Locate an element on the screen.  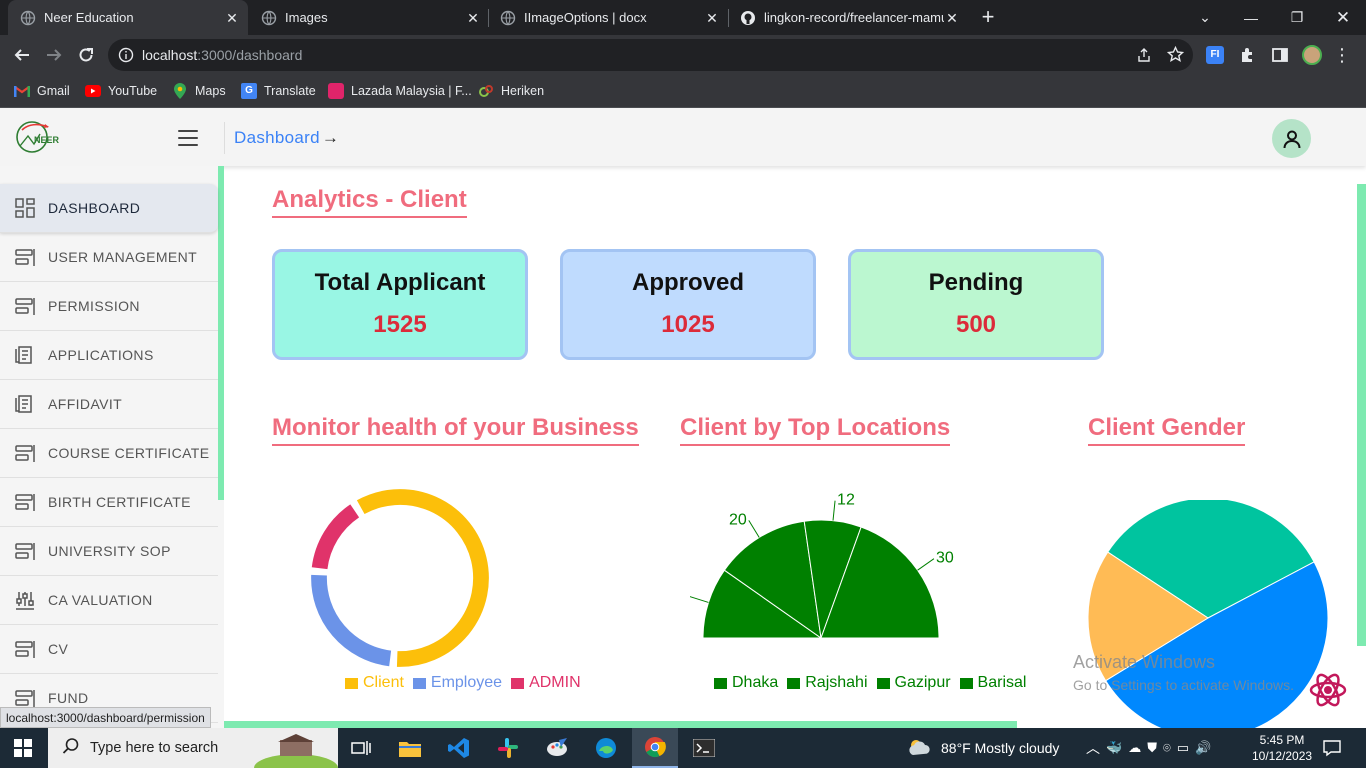
network-off-icon: ☁ is located at coordinates (1134, 748).